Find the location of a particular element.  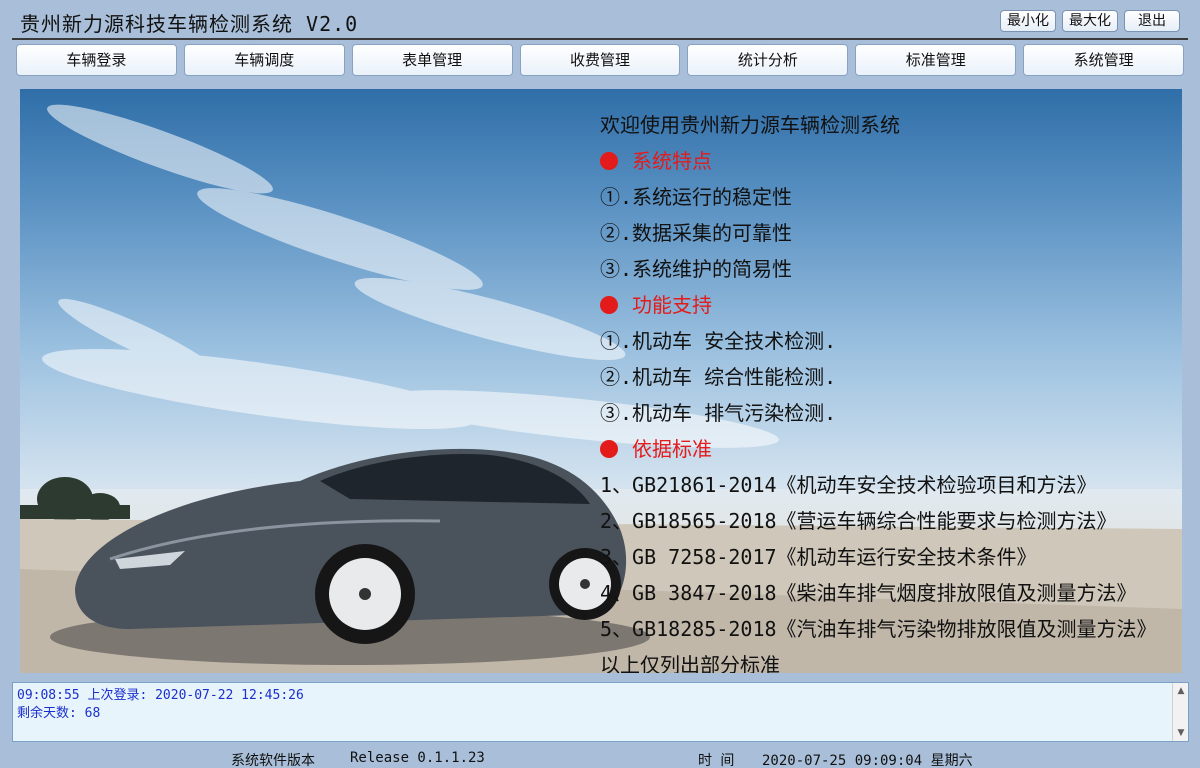

scroll-down-icon: ▼ is located at coordinates (1181, 733).